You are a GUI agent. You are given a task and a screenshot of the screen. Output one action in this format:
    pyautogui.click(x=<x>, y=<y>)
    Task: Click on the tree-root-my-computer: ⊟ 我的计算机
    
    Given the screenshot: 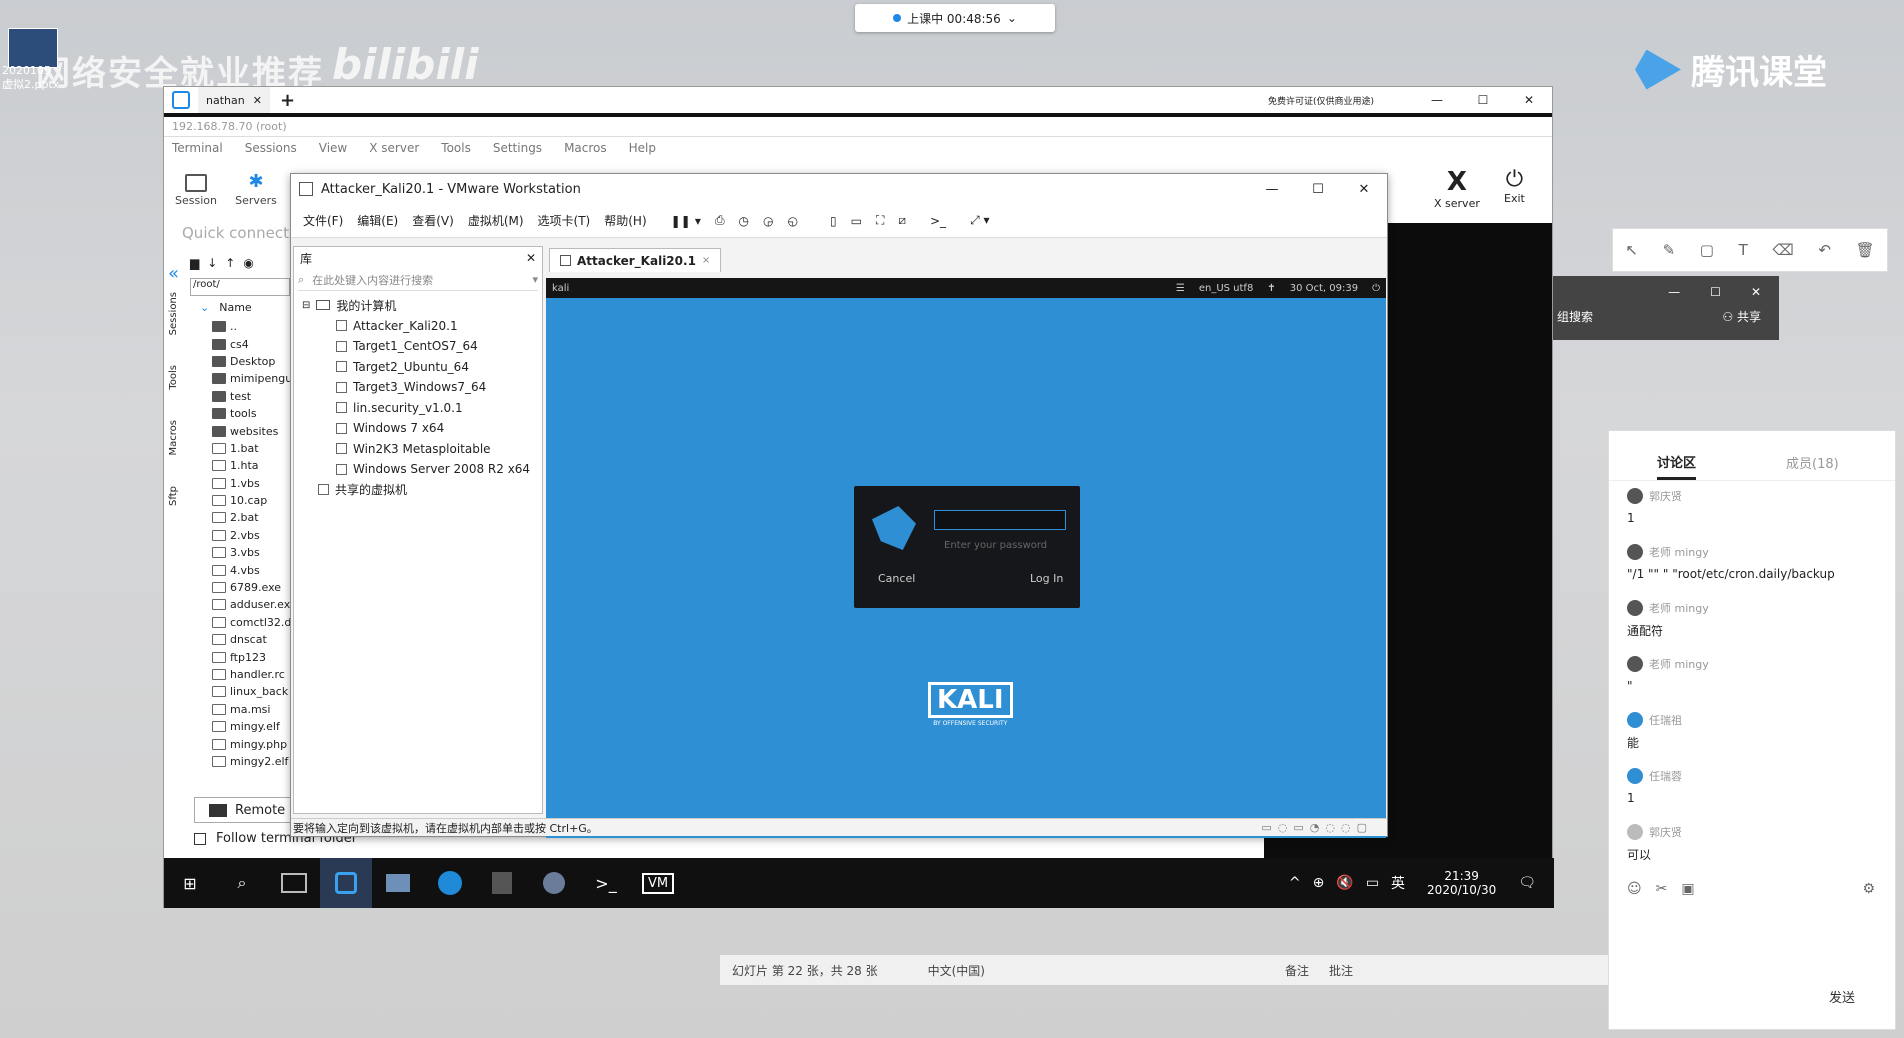 What is the action you would take?
    pyautogui.click(x=418, y=305)
    